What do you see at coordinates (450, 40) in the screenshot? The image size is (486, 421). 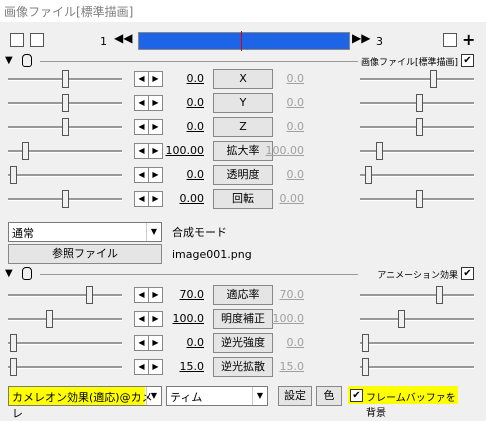 I see `refresh-icon` at bounding box center [450, 40].